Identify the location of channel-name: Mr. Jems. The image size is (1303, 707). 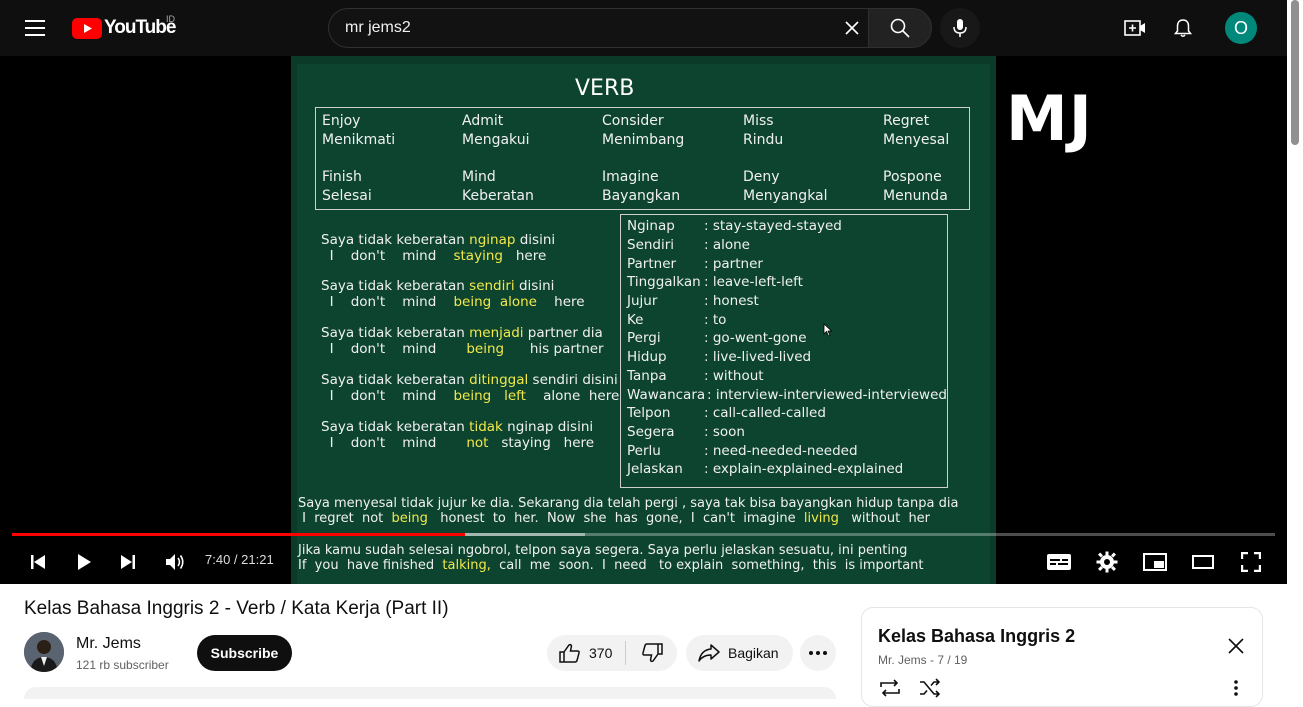
(108, 644).